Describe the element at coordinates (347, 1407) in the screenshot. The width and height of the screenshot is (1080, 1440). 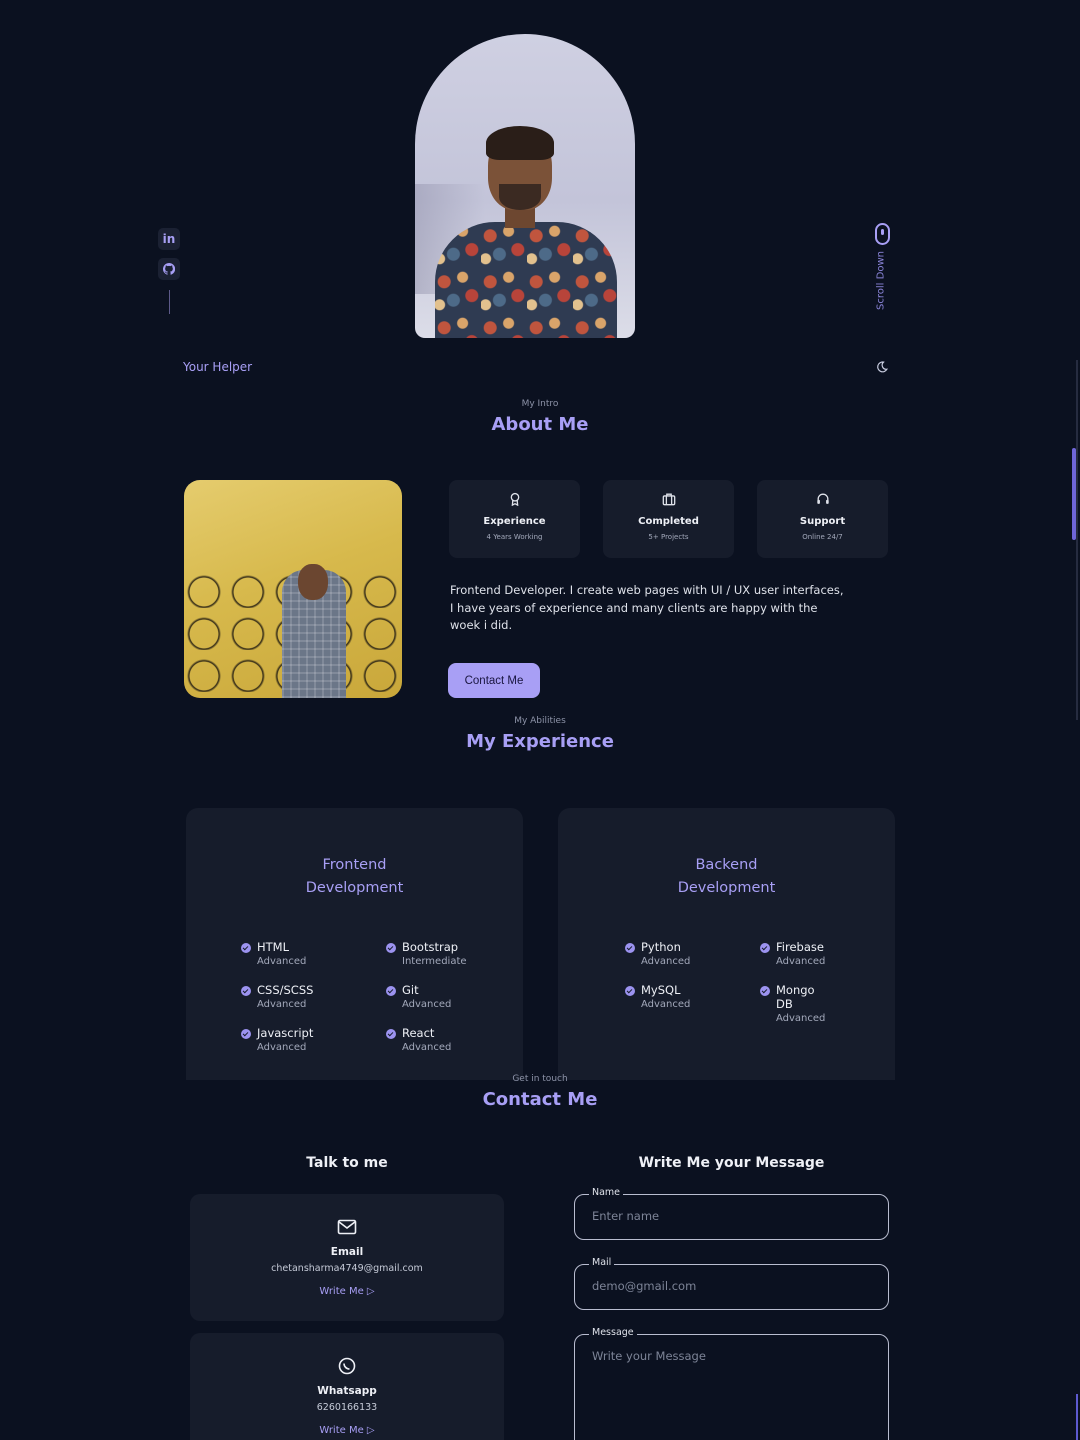
I see `contact-card-value: 6260166133` at that location.